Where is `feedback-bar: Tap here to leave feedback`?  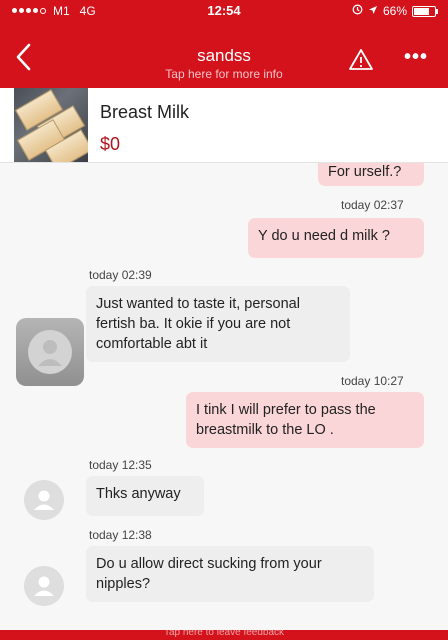
feedback-bar: Tap here to leave feedback is located at coordinates (224, 635).